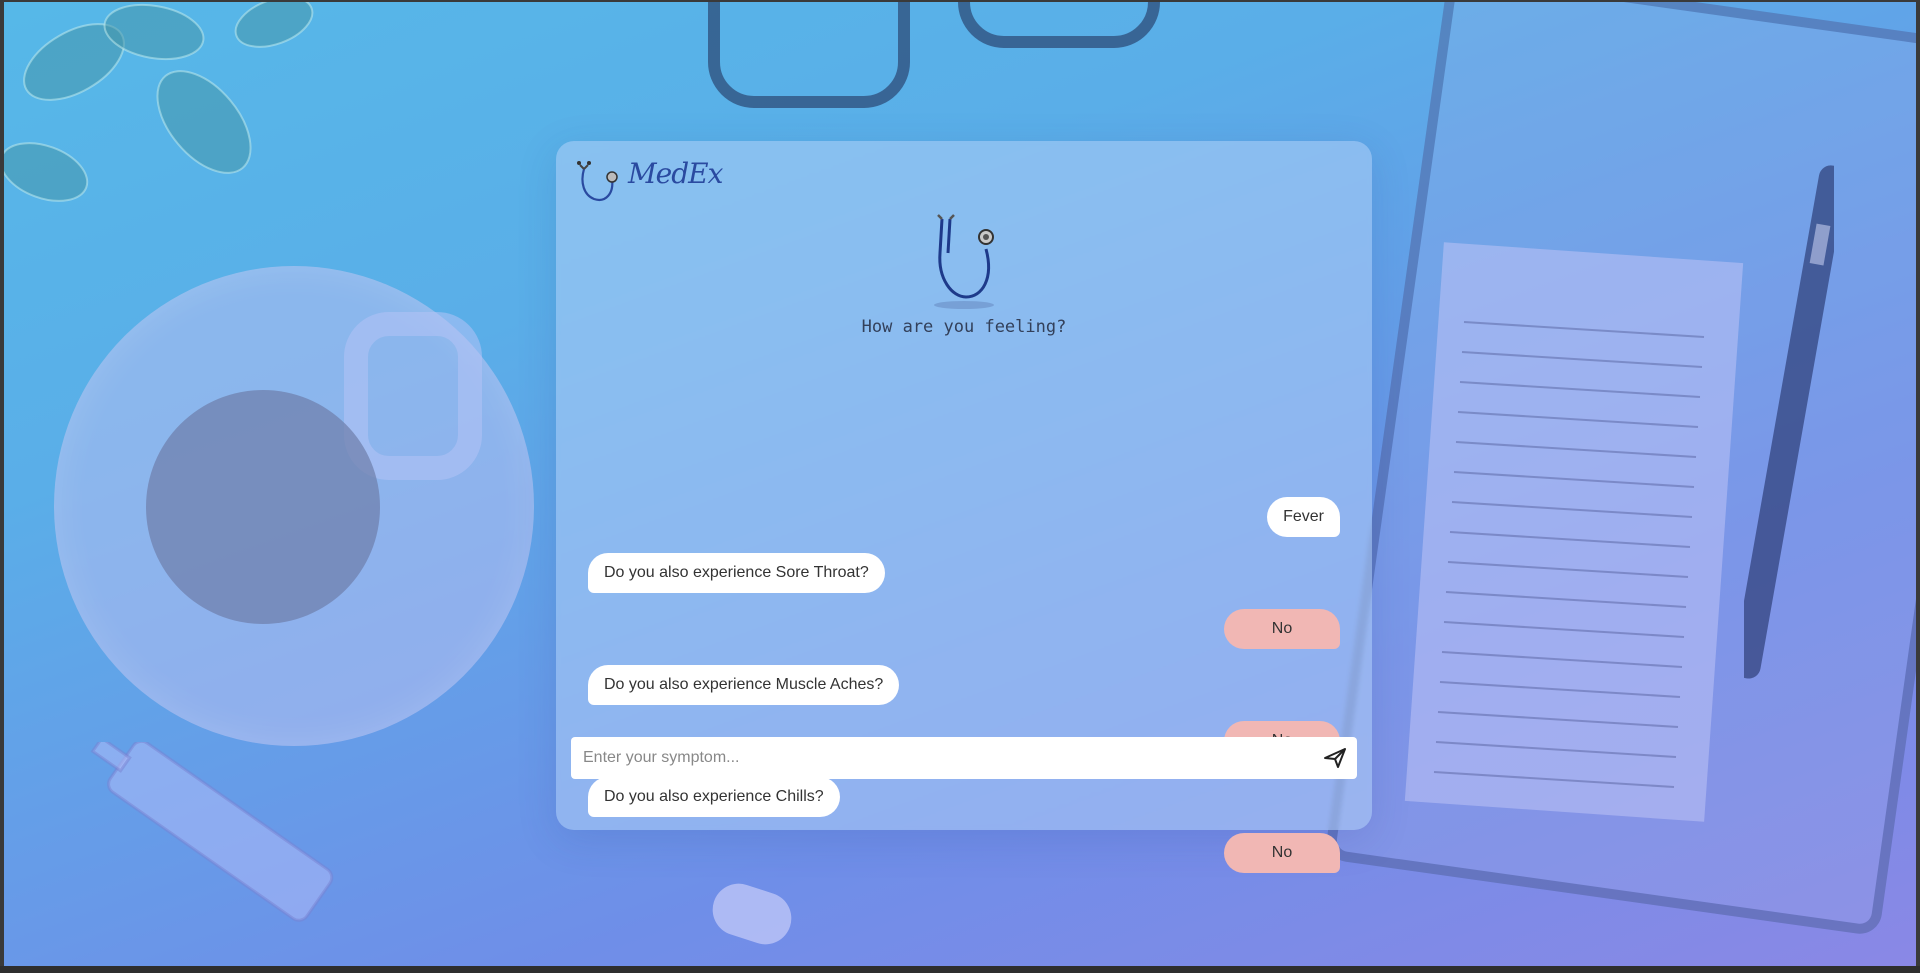 The width and height of the screenshot is (1920, 973). I want to click on saucer-decoration, so click(294, 506).